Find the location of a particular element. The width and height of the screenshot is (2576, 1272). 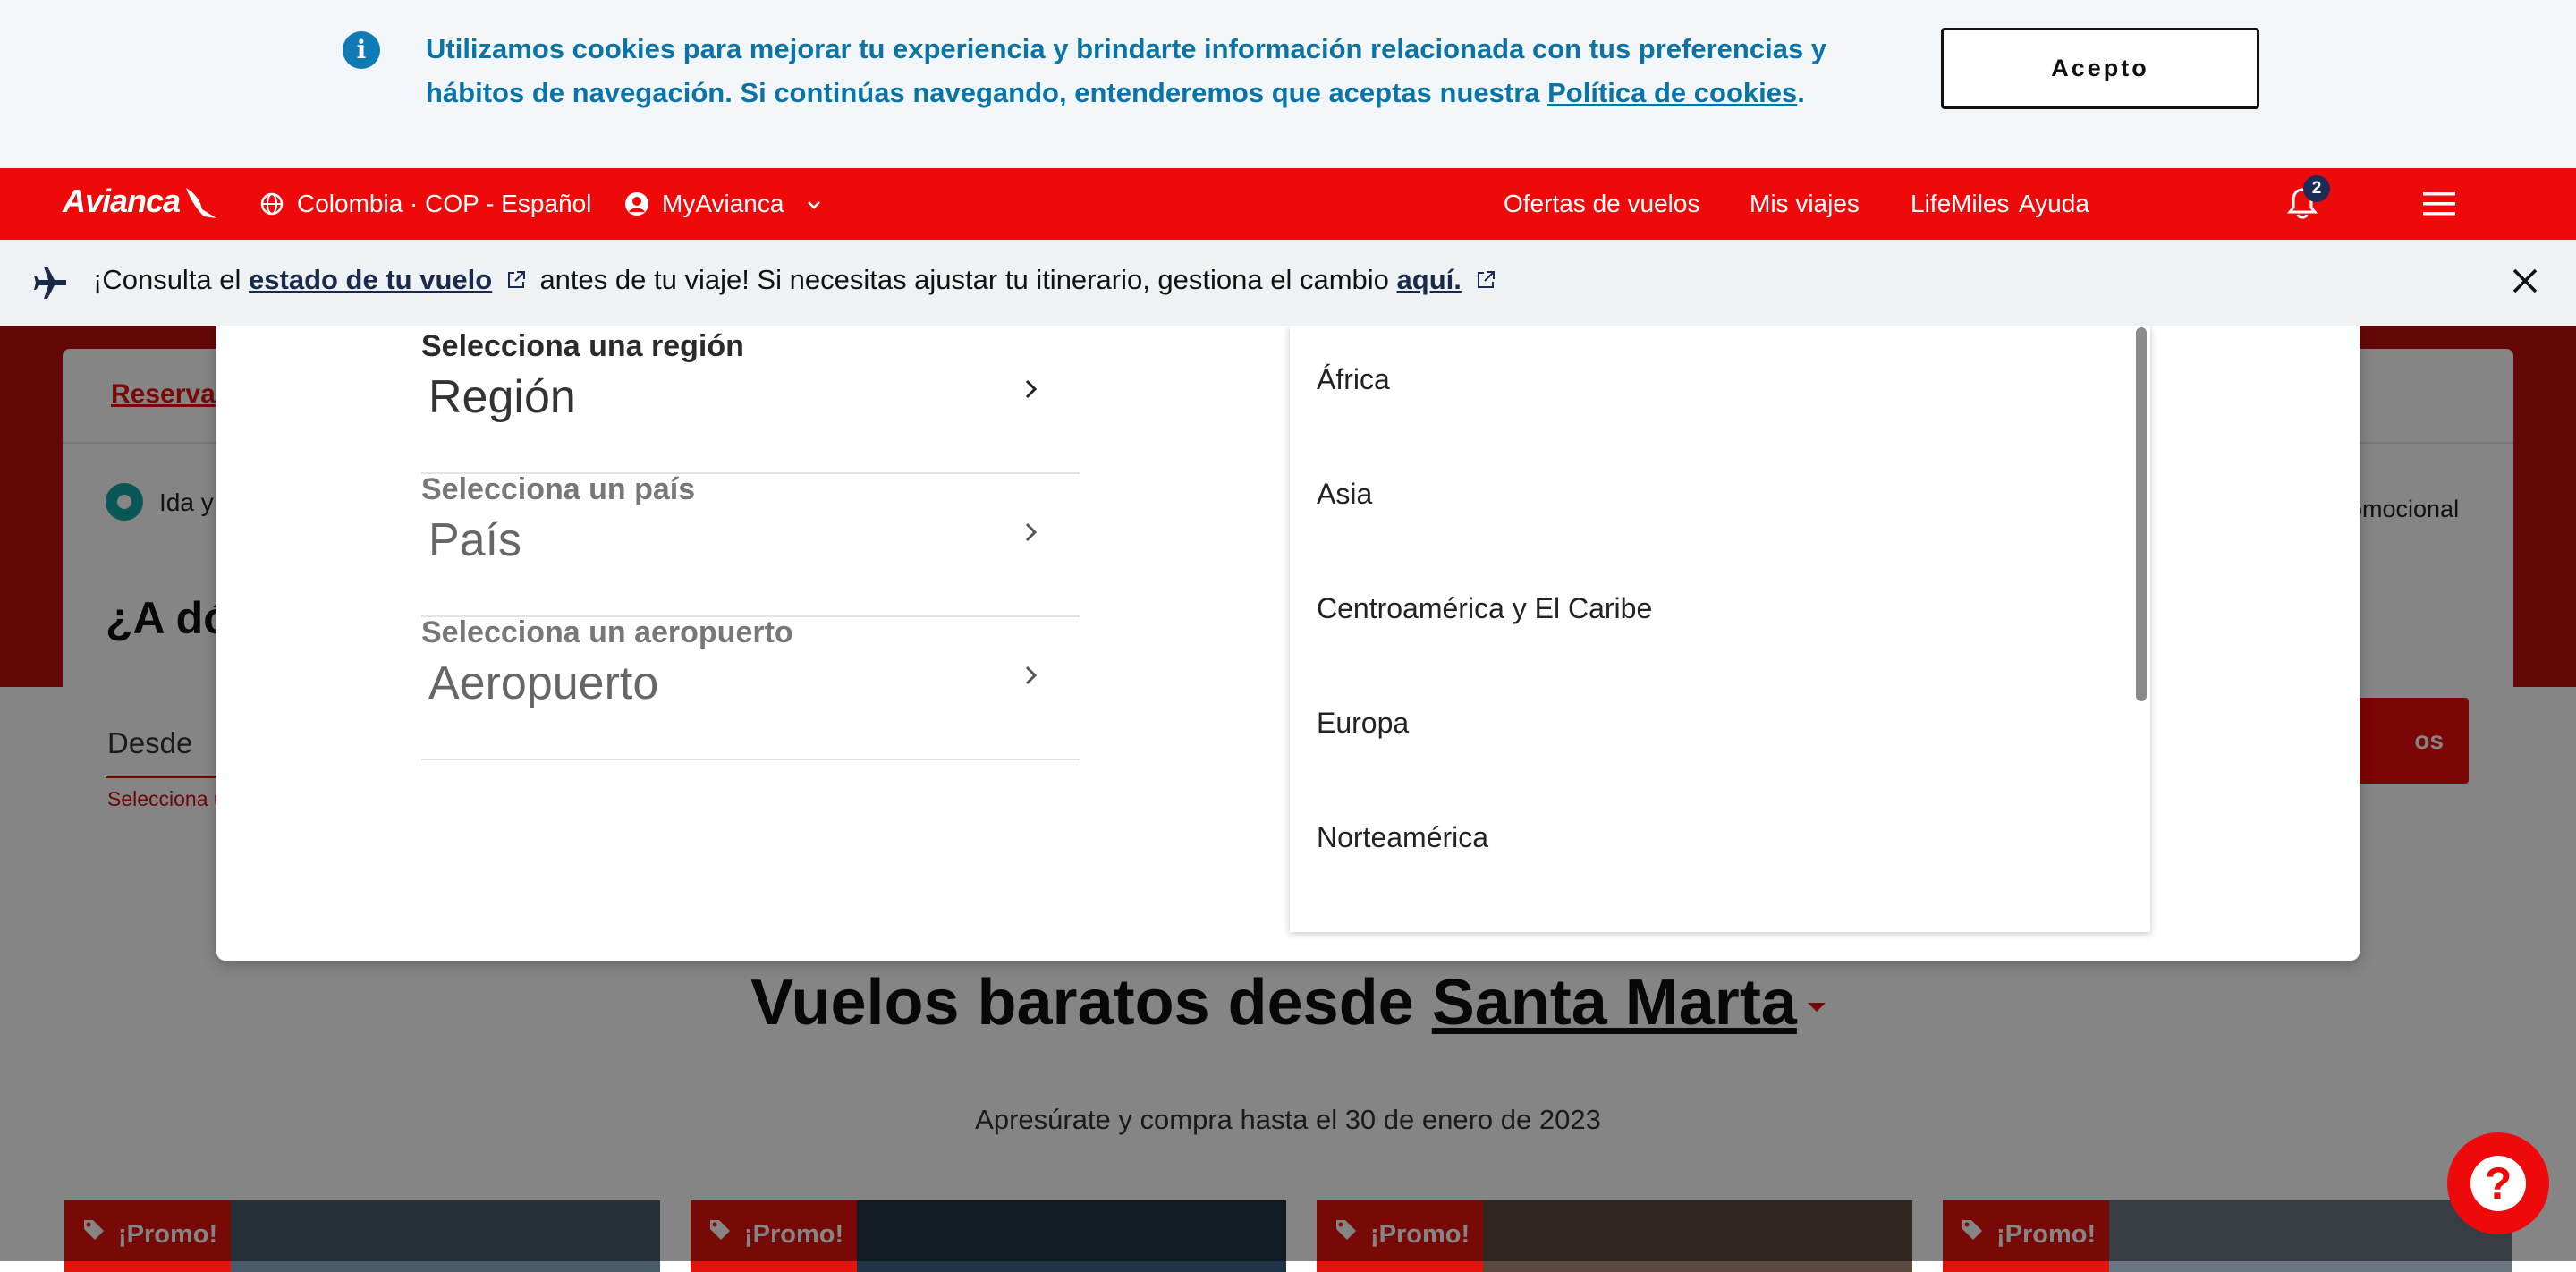

question-mark-icon: ? is located at coordinates (2498, 1183).